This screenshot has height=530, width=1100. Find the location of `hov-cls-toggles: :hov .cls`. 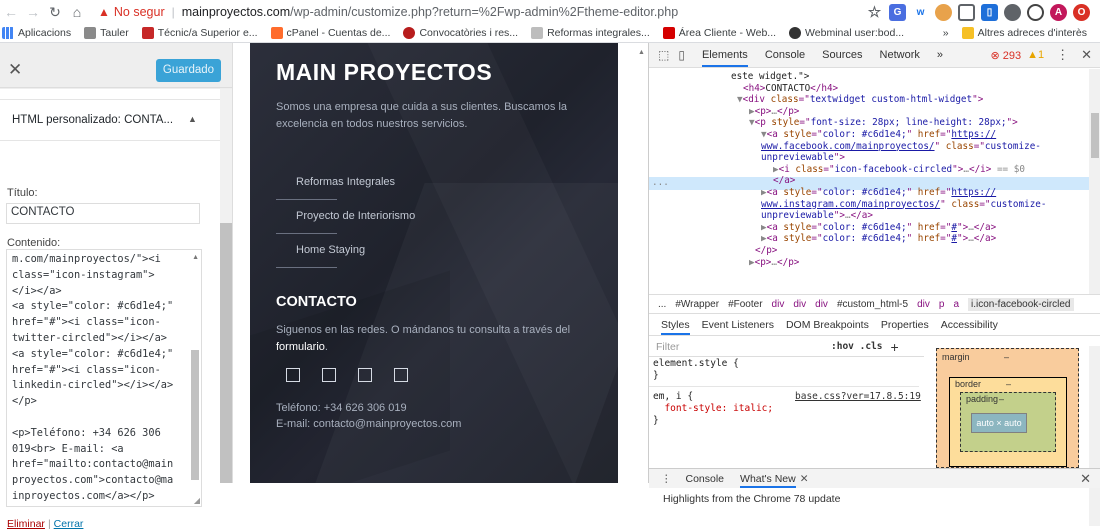

hov-cls-toggles: :hov .cls is located at coordinates (856, 346).